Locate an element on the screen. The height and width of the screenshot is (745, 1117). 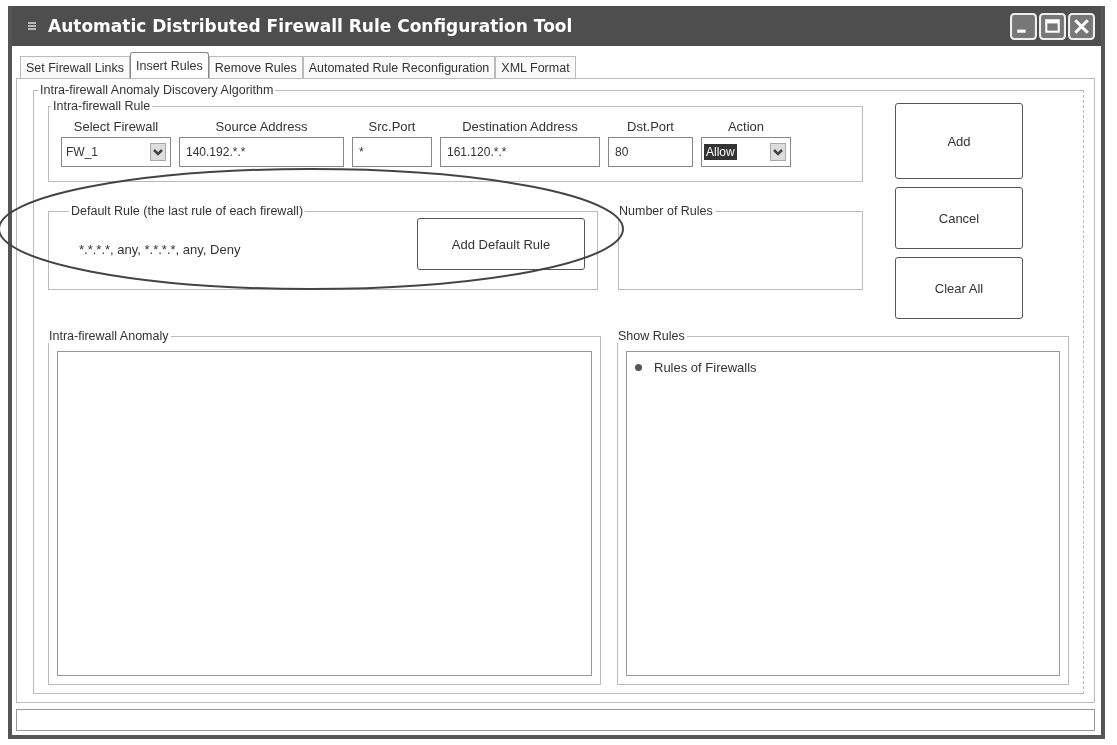
group-title: Show Rules is located at coordinates (651, 336).